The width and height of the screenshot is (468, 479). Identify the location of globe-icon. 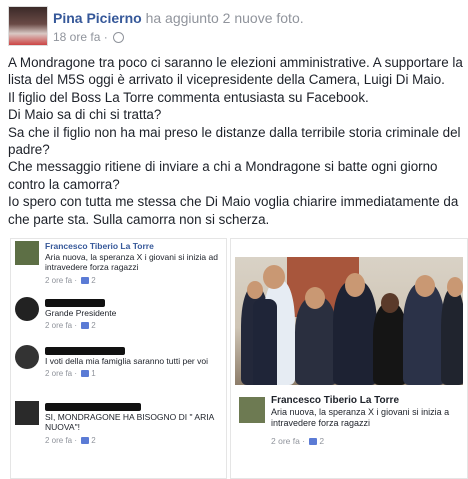
(119, 38).